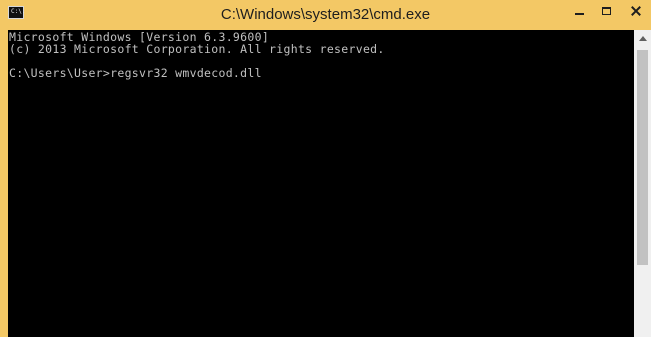 The image size is (651, 337). I want to click on minimize-button, so click(579, 10).